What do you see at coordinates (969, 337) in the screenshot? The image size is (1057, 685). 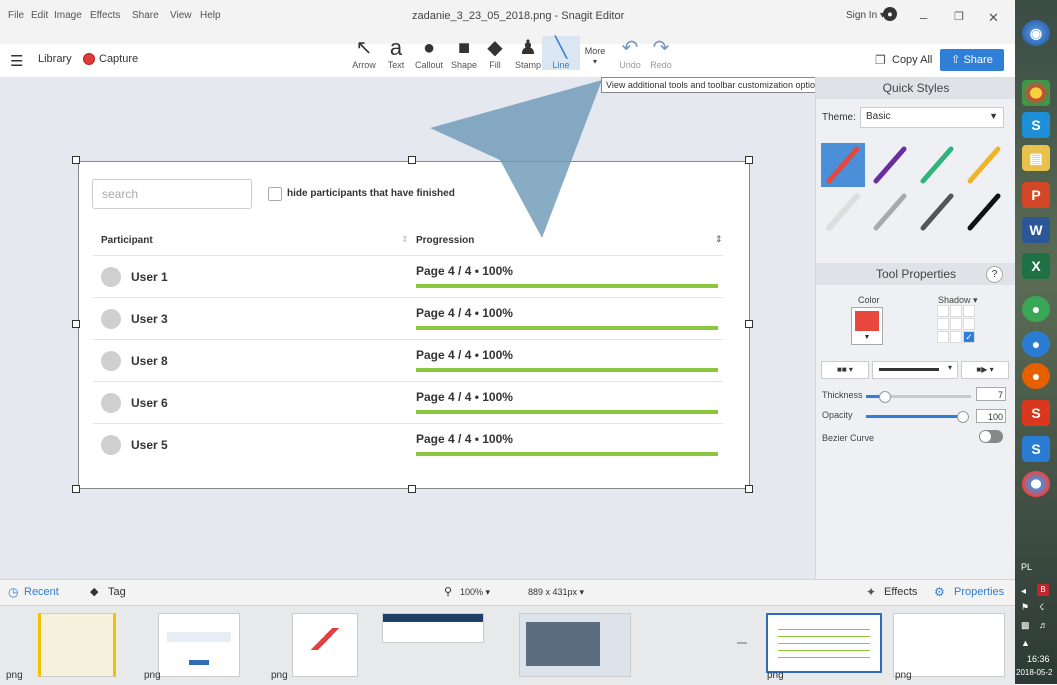 I see `shadow-cell: ✓` at bounding box center [969, 337].